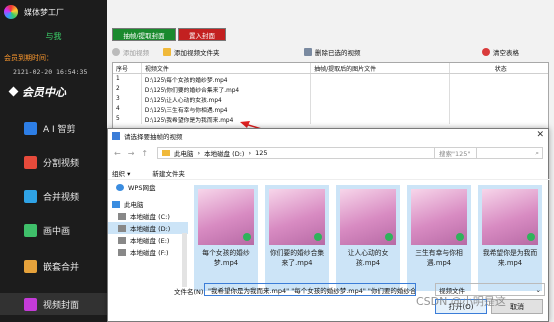 This screenshot has height=322, width=554. I want to click on file-name: 你们要的婚纱合集来了.mp4, so click(297, 258).